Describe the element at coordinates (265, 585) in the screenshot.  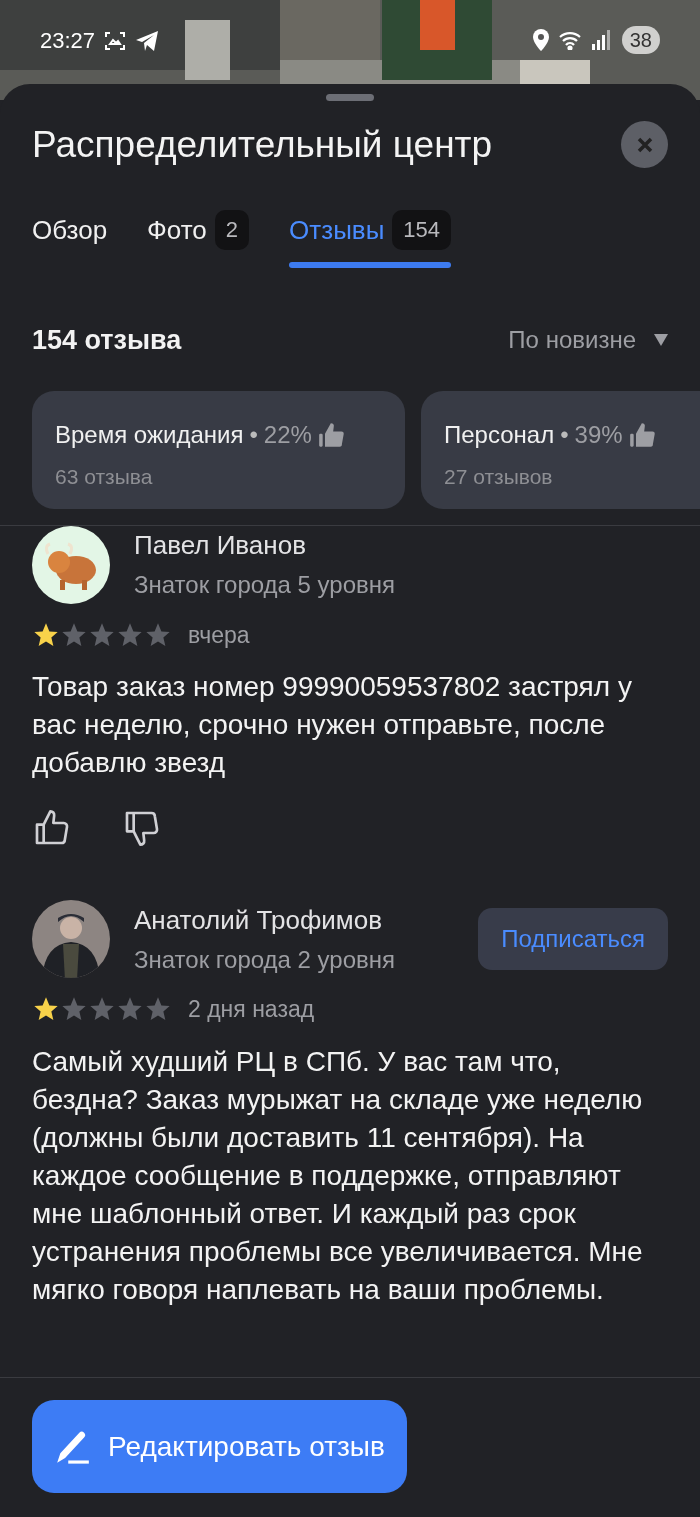
I see `author-level: Знаток города 5 уровня` at that location.